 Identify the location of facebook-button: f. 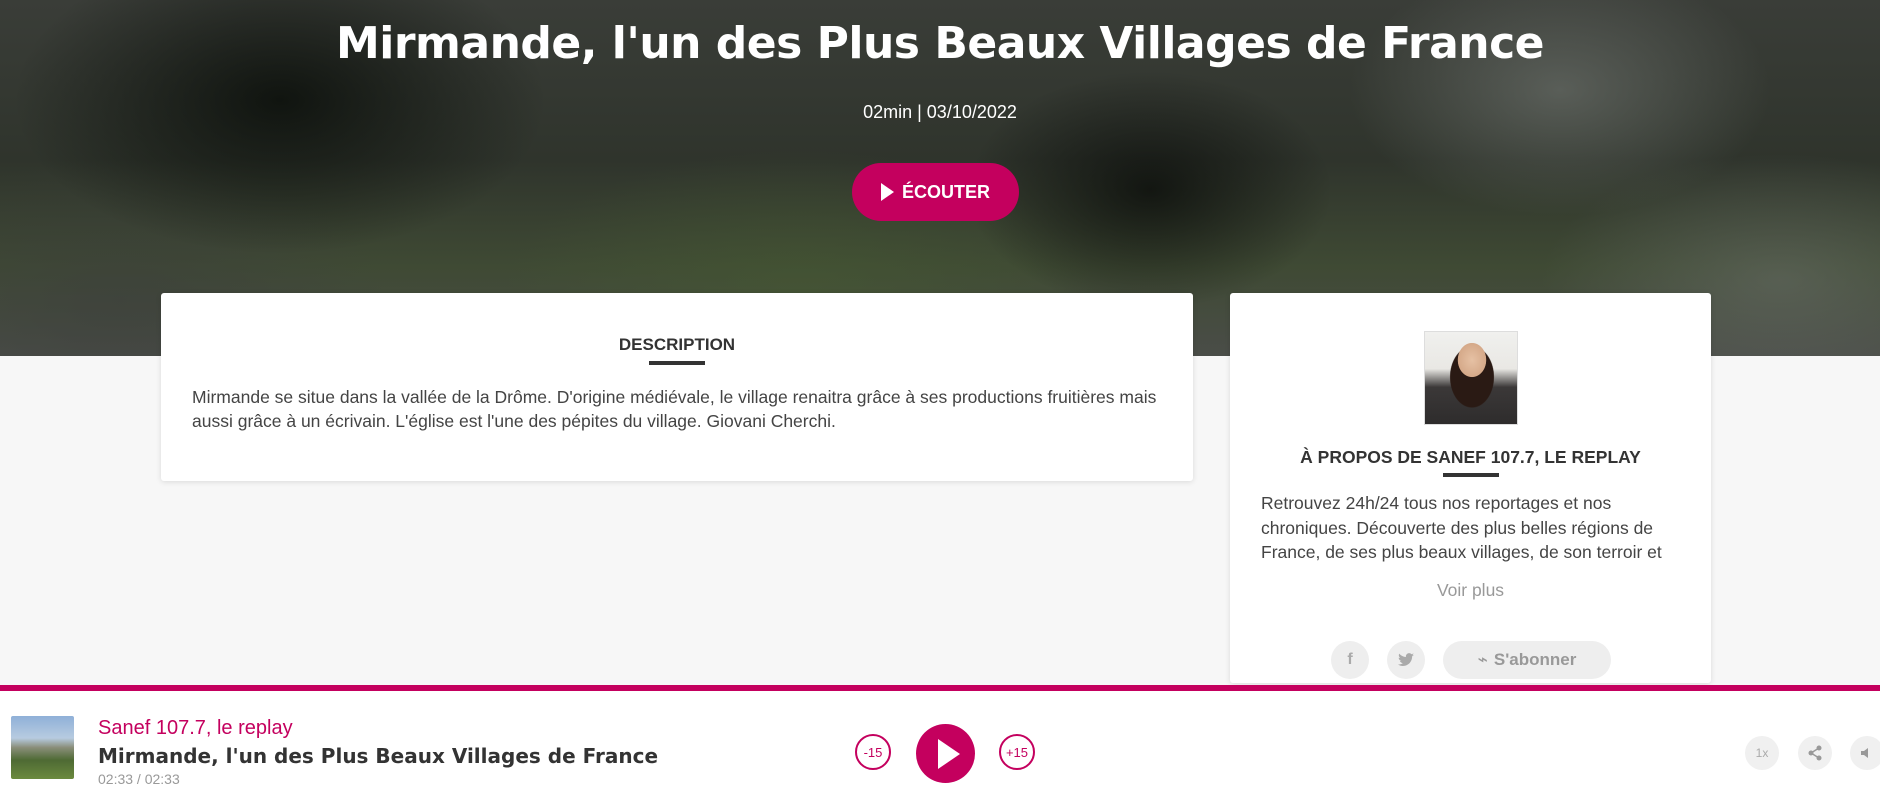
(1350, 660).